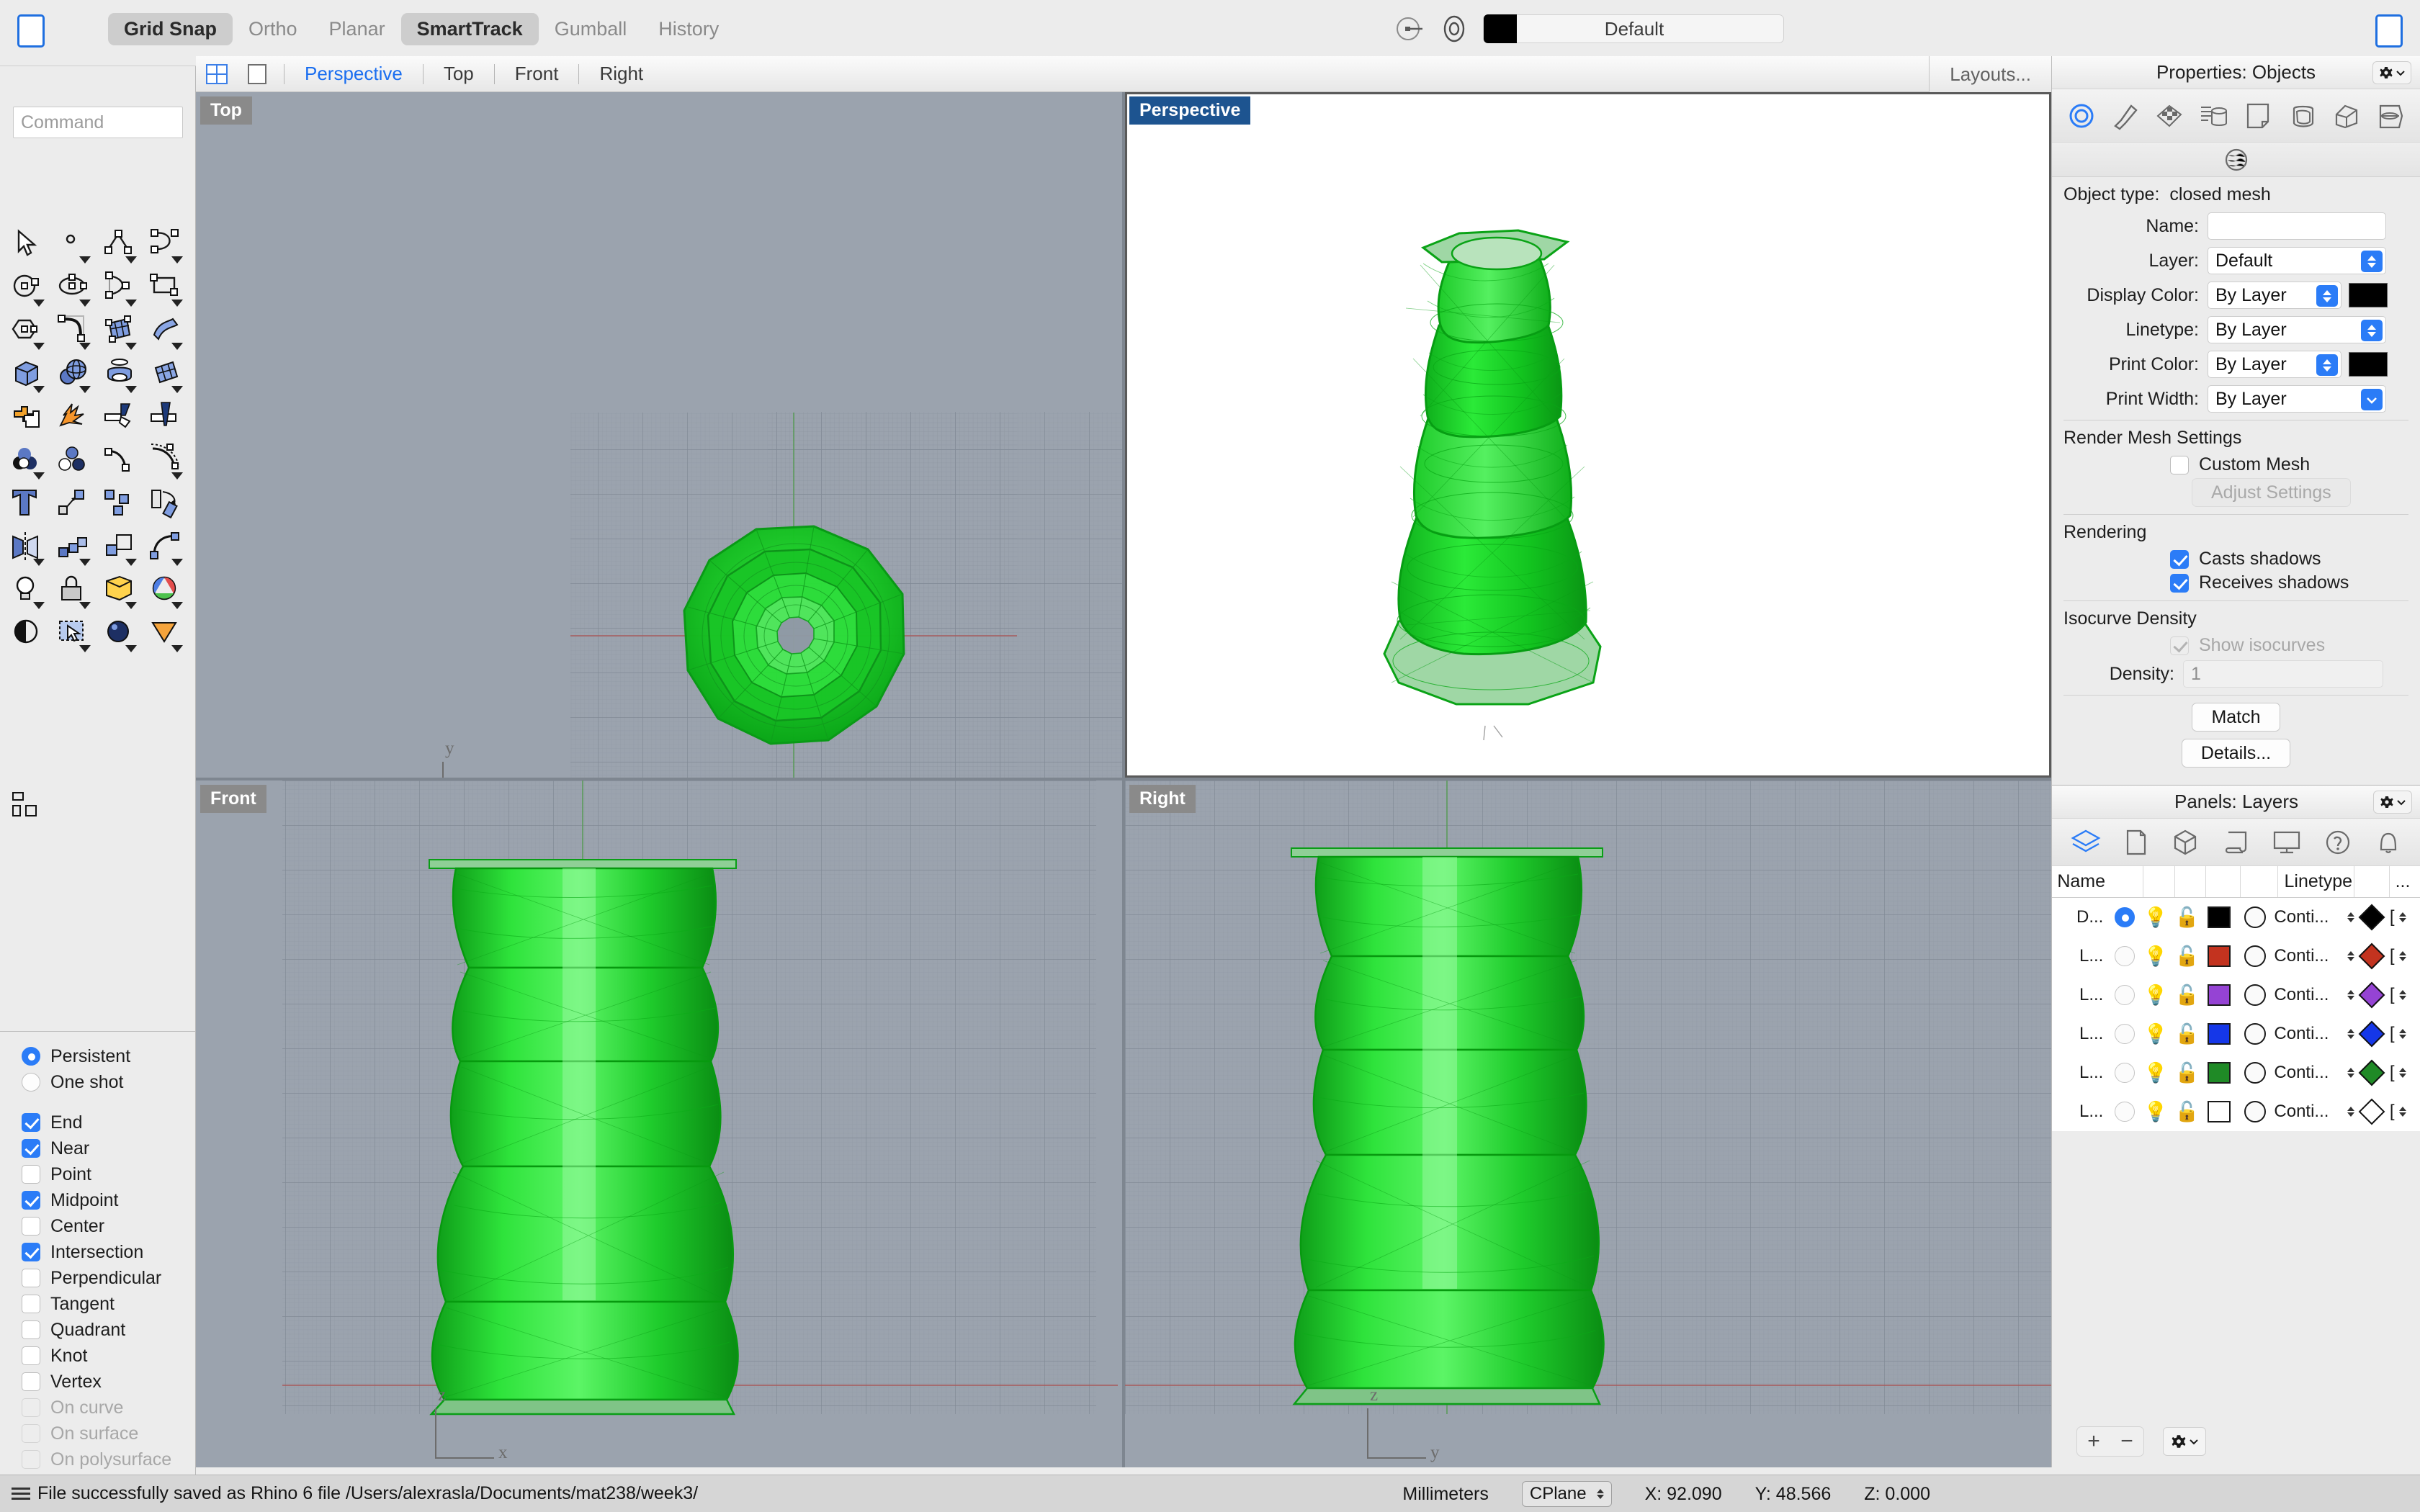  I want to click on tool-curve-boolean, so click(73, 460).